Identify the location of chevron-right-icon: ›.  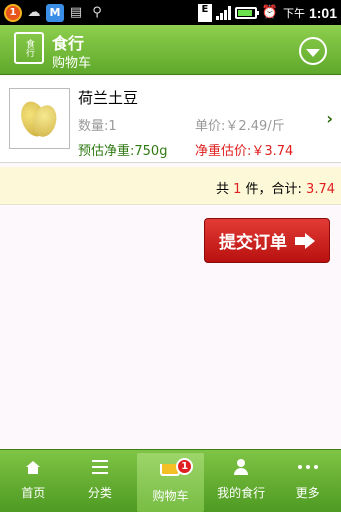
(329, 118).